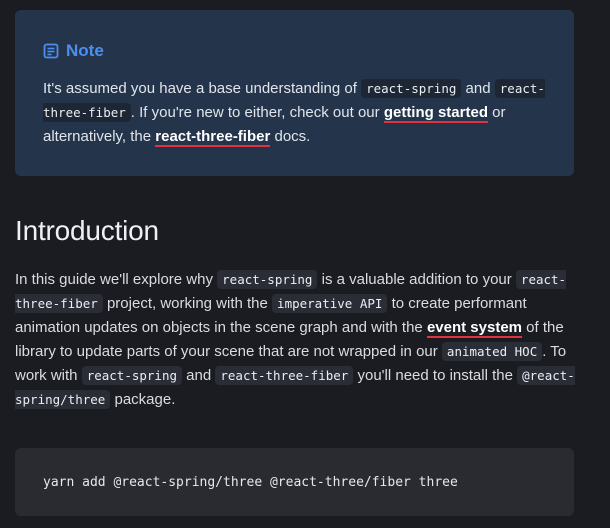 This screenshot has width=610, height=528. What do you see at coordinates (330, 303) in the screenshot?
I see `inline-code: imperative API` at bounding box center [330, 303].